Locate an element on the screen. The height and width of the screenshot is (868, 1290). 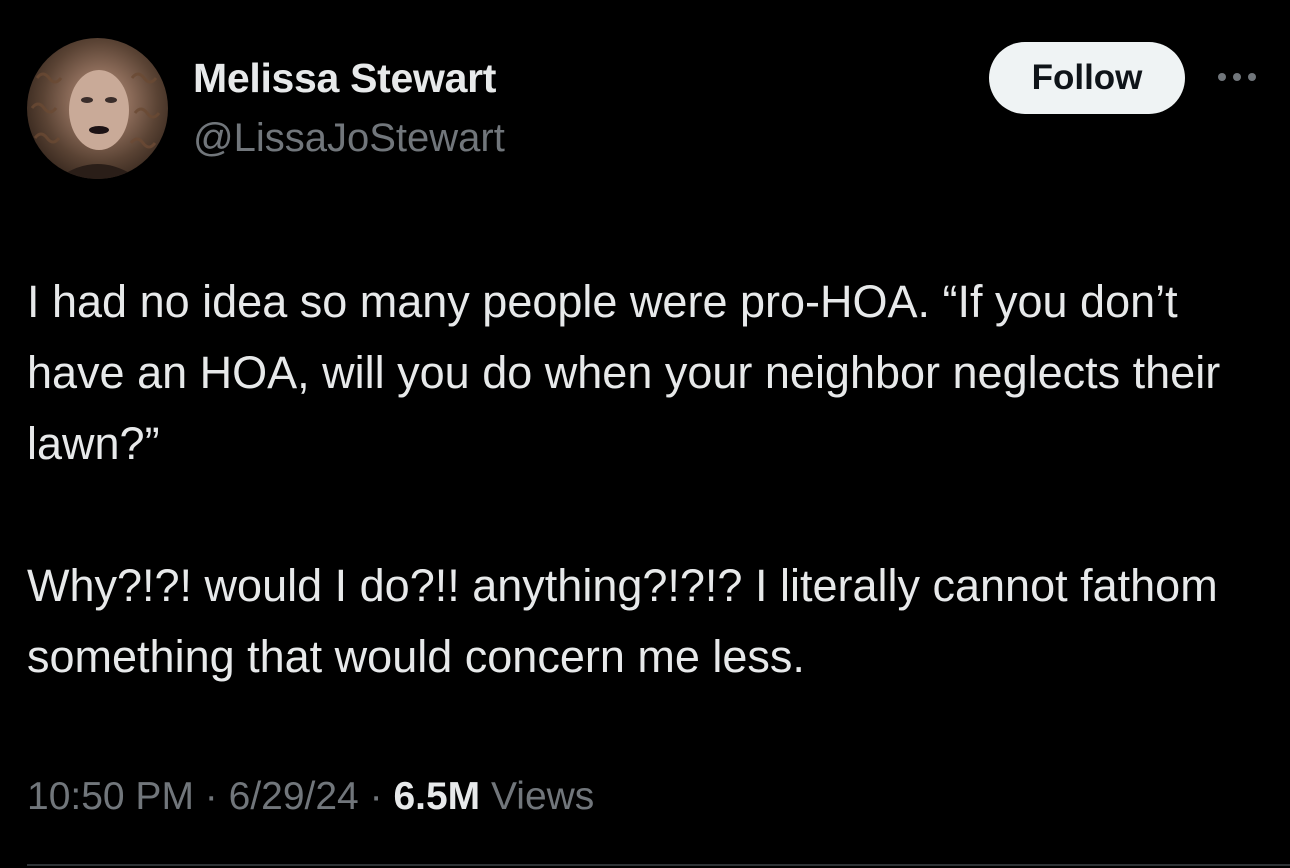
tweet-meta: 10:50 PM · 6/29/24 · 6.5M Views is located at coordinates (310, 797).